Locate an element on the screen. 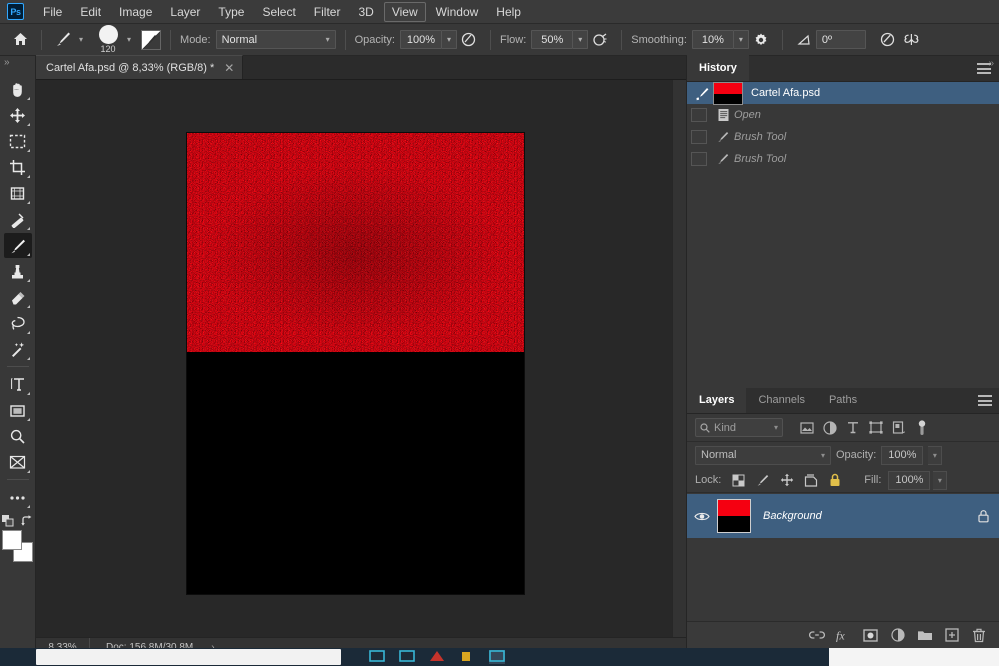 This screenshot has width=999, height=666. brush-preset-chevron-down-icon: ▾ is located at coordinates (81, 39).